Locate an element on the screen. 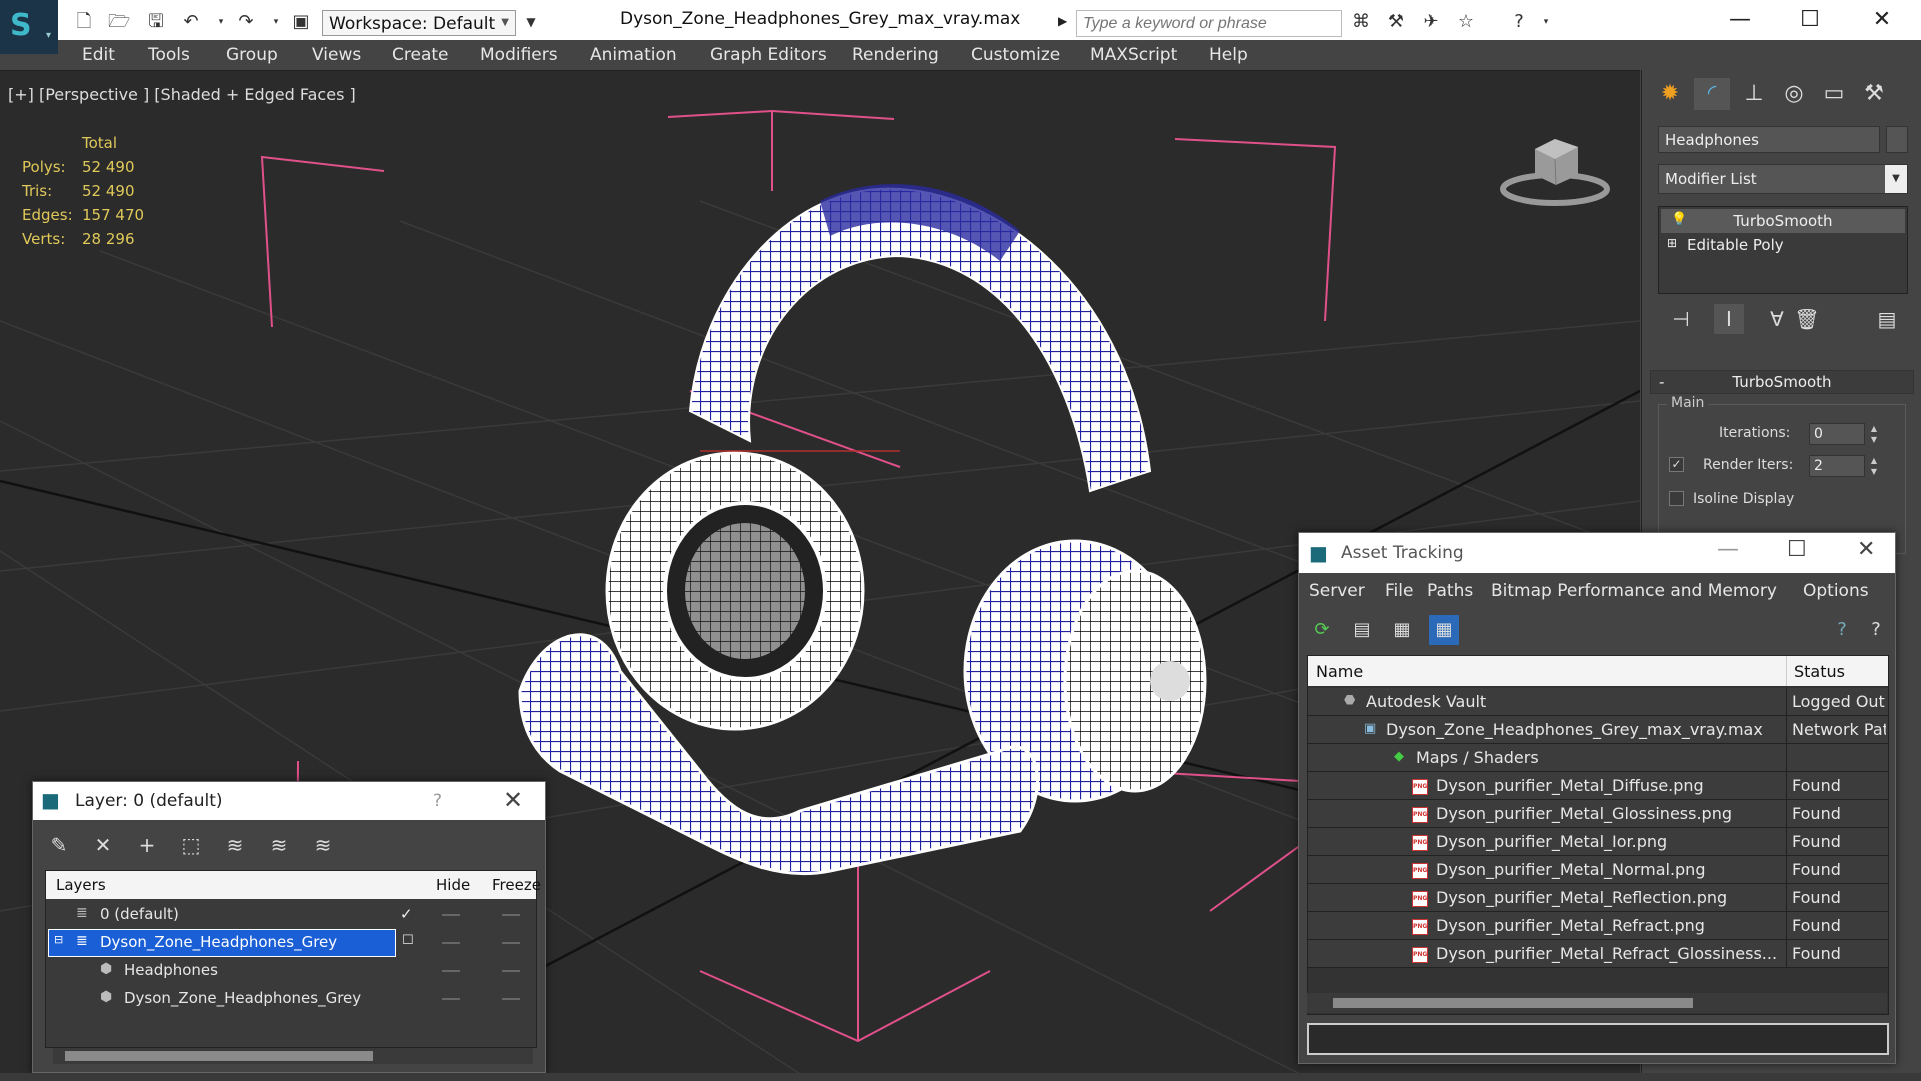  redo-icon: ↷ is located at coordinates (246, 22).